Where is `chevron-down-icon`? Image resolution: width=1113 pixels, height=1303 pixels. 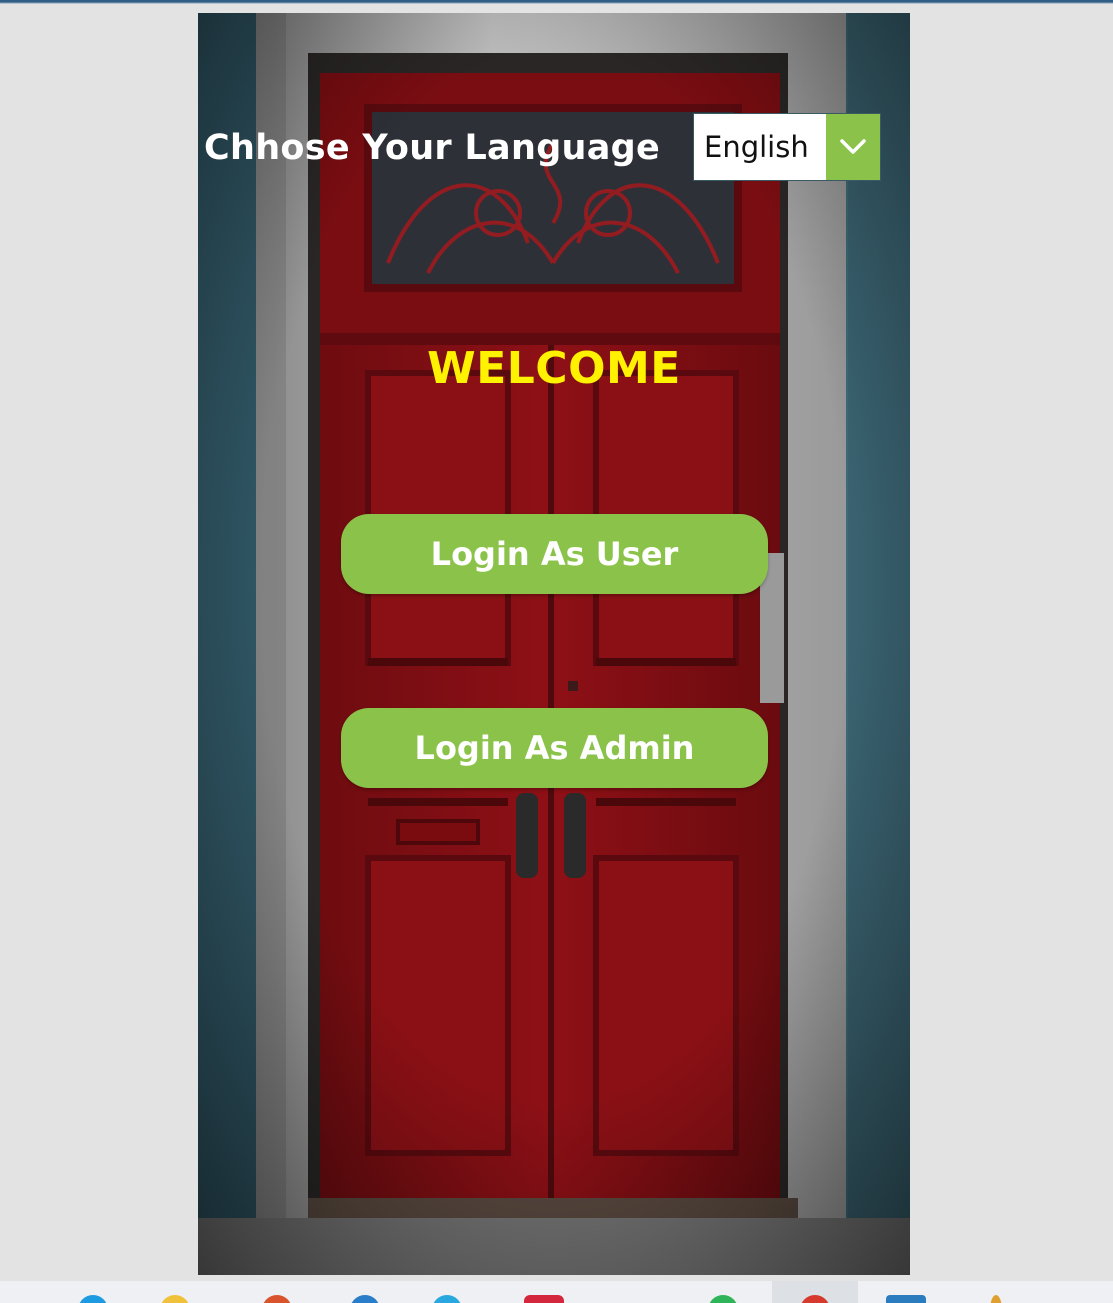 chevron-down-icon is located at coordinates (853, 147).